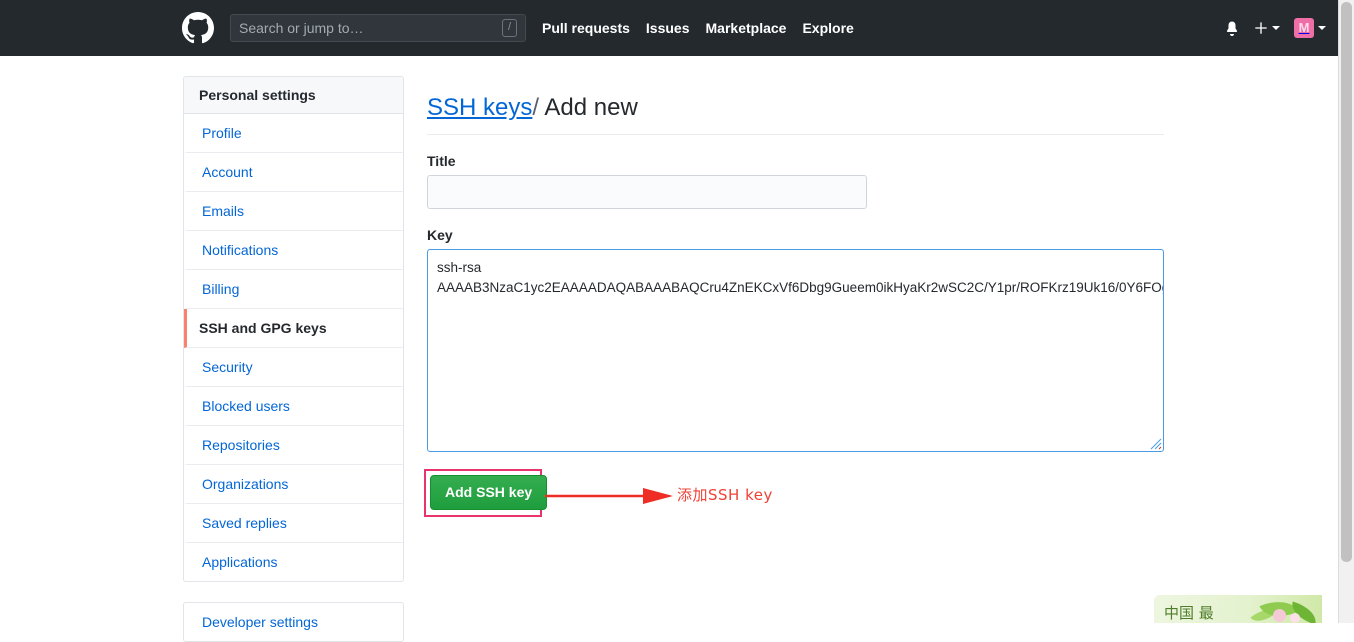 Image resolution: width=1354 pixels, height=642 pixels. What do you see at coordinates (198, 28) in the screenshot?
I see `github-mark-icon` at bounding box center [198, 28].